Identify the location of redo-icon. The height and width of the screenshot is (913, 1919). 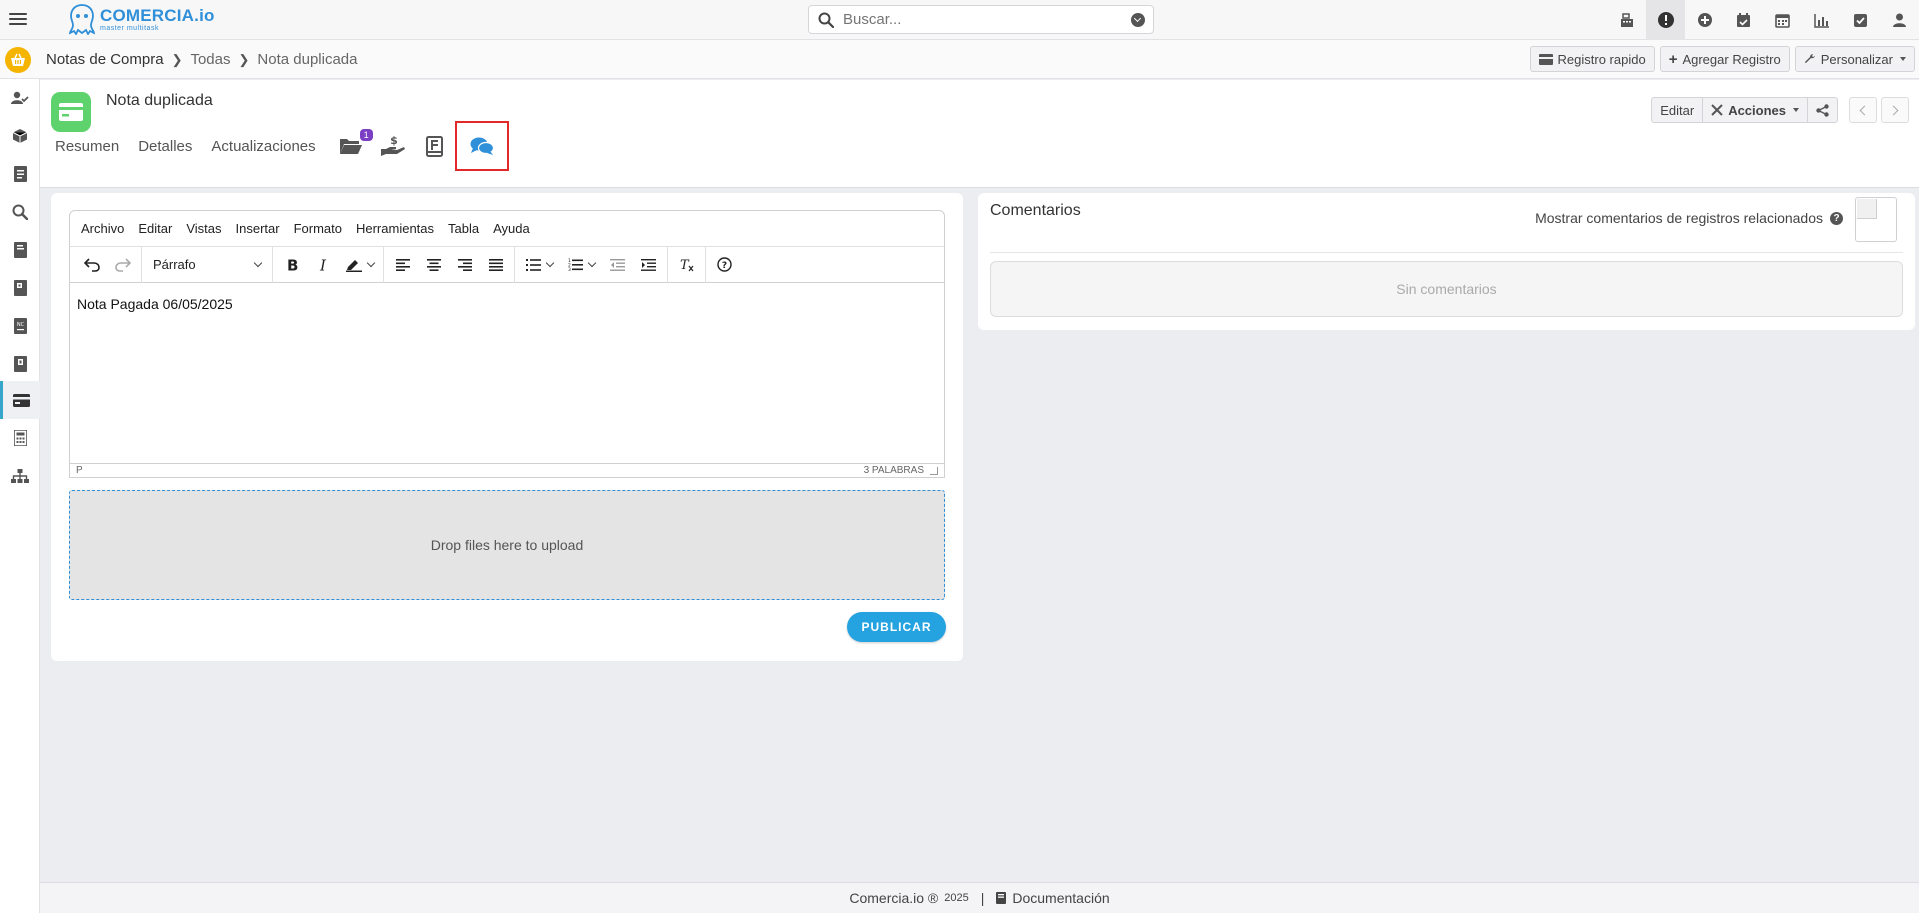
(122, 264).